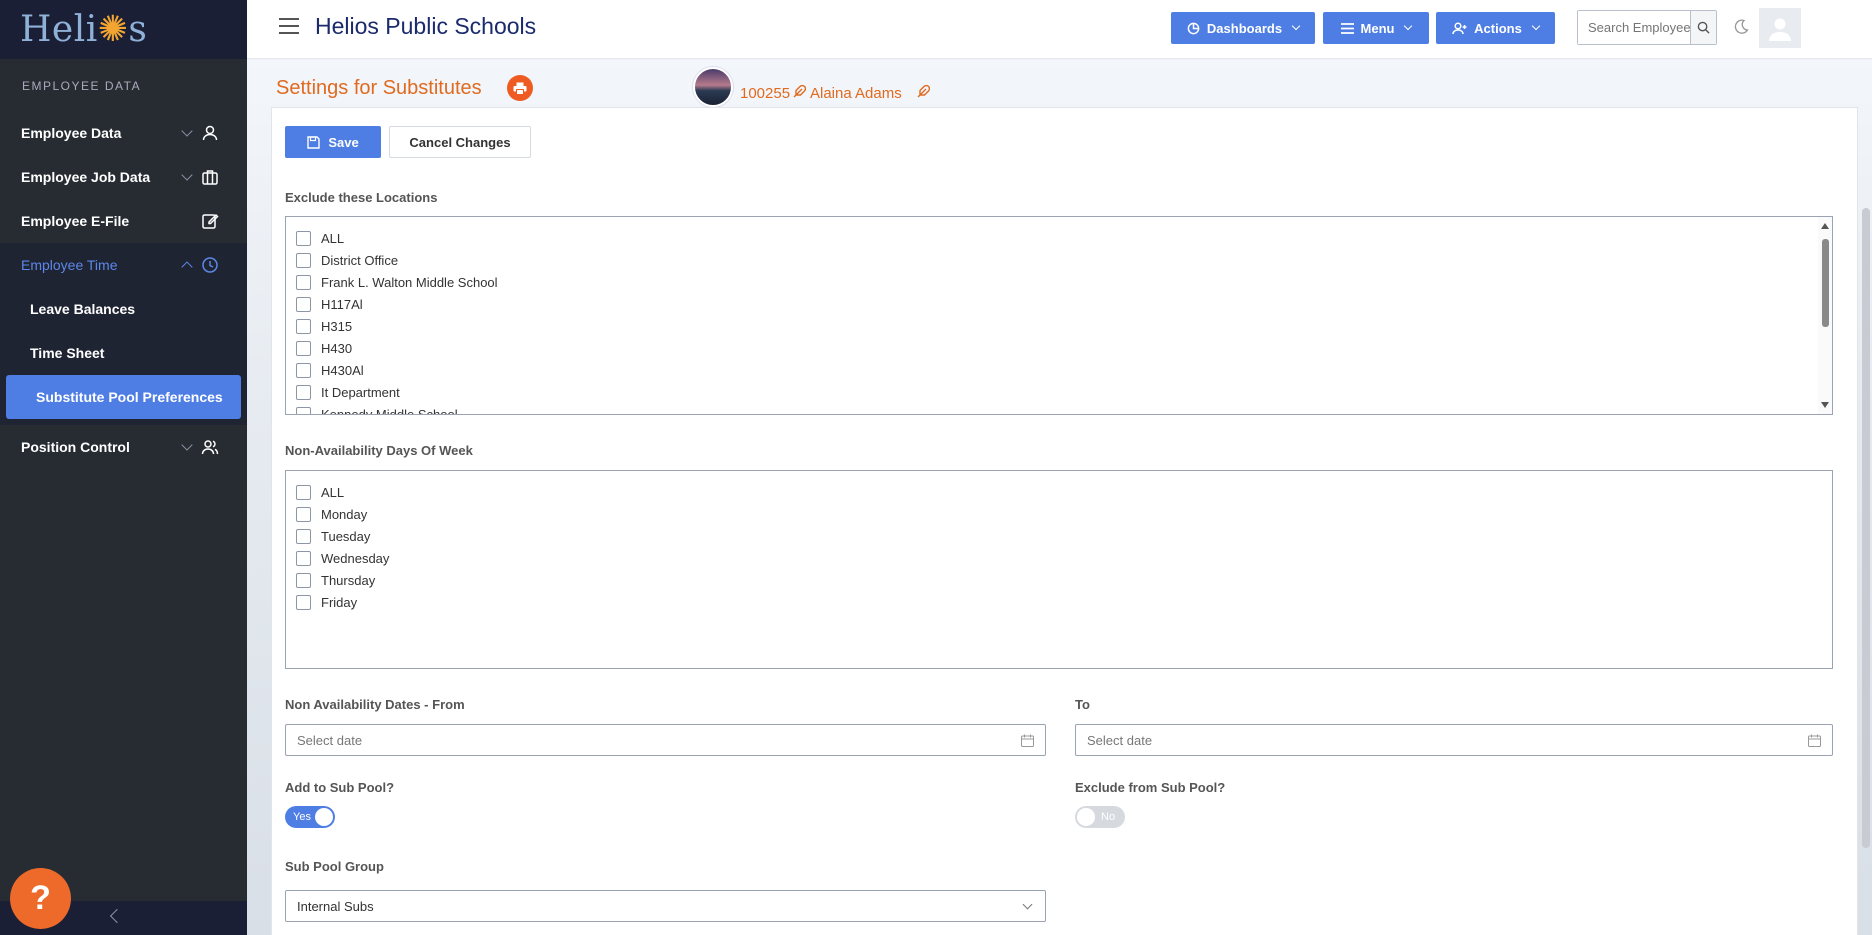 The height and width of the screenshot is (935, 1872). What do you see at coordinates (1059, 238) in the screenshot?
I see `location-option: ALL` at bounding box center [1059, 238].